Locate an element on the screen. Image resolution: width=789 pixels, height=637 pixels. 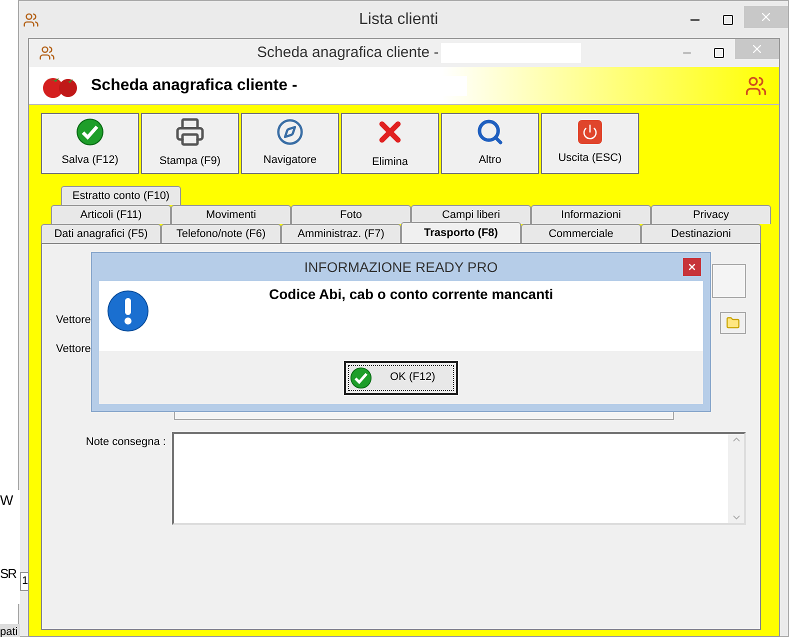
toolbar-button: Salva (F12) is located at coordinates (90, 143).